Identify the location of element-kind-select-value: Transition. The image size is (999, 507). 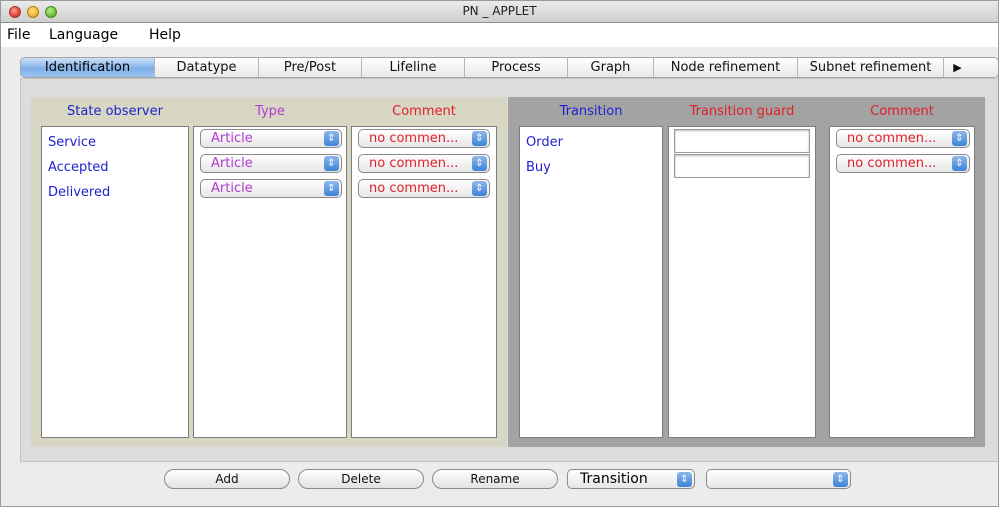
(614, 479).